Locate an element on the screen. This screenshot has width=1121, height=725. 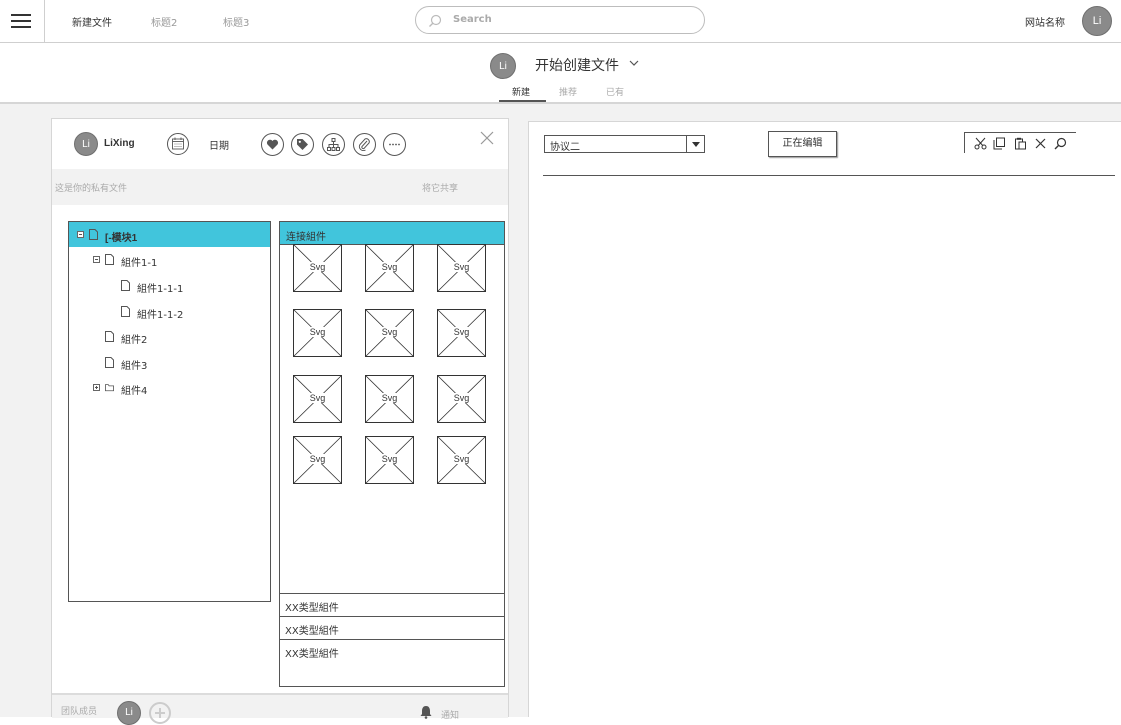
search-input: Search is located at coordinates (560, 20).